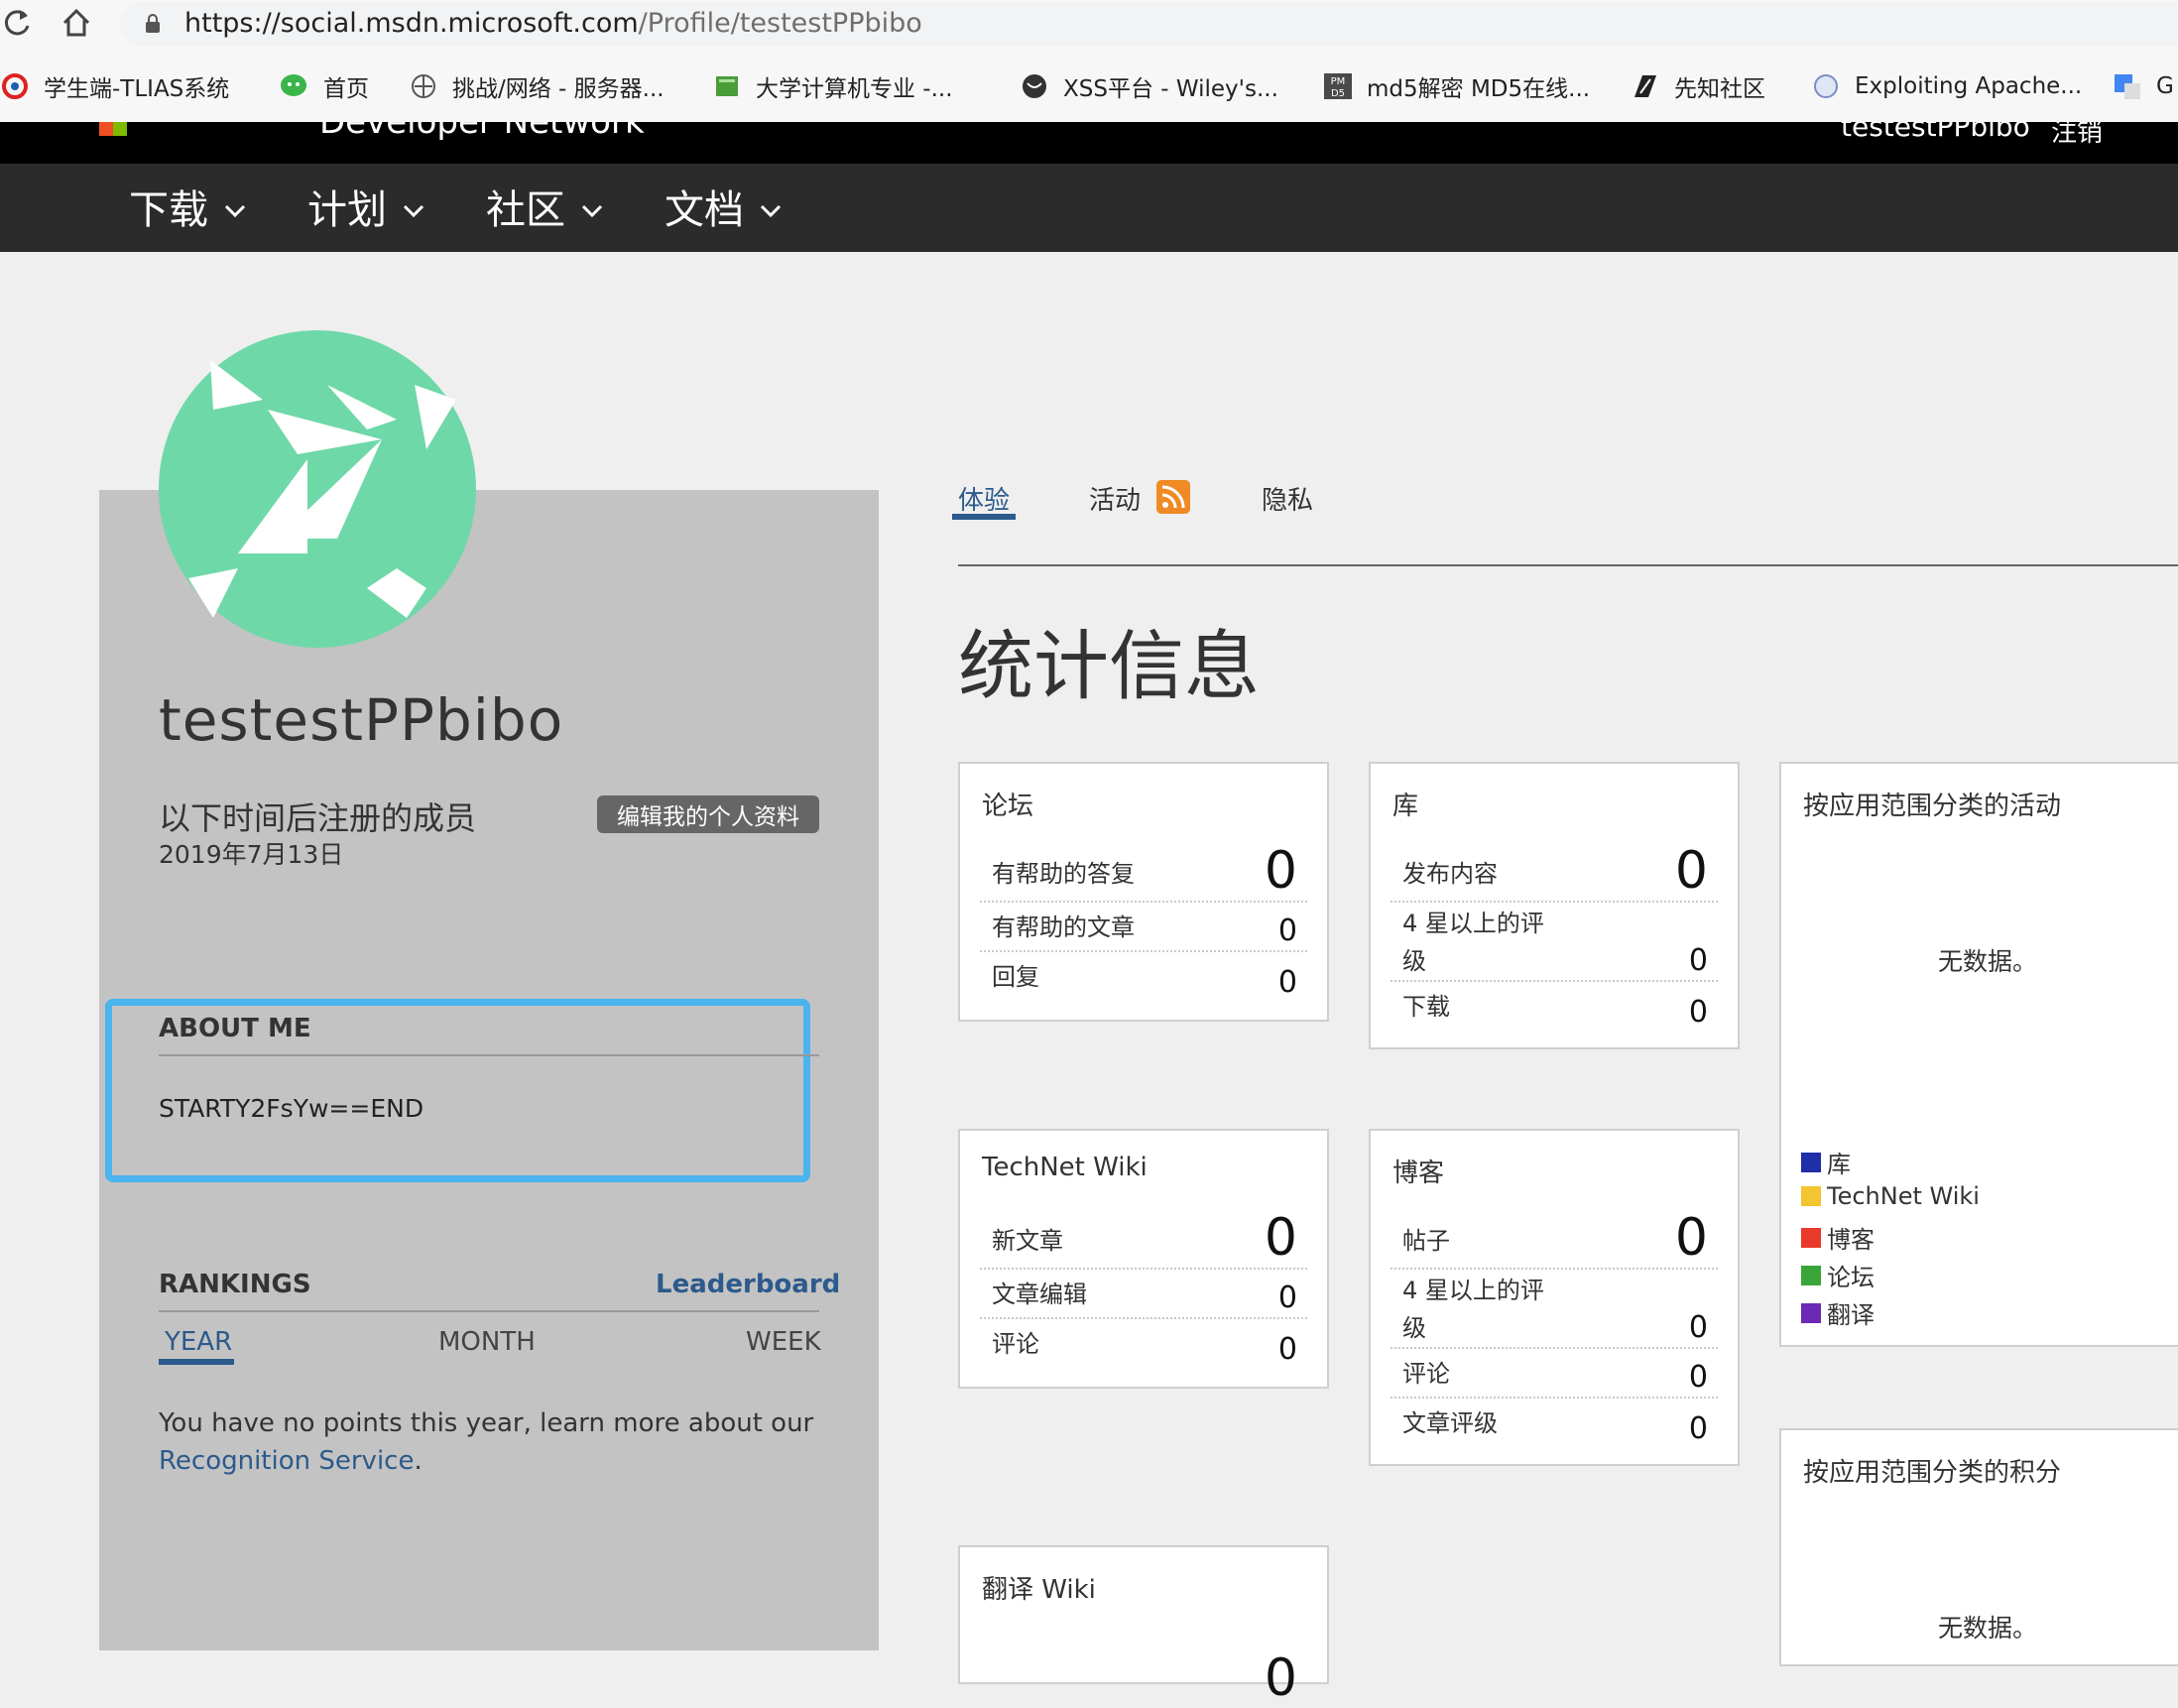 The height and width of the screenshot is (1708, 2178). I want to click on pmd5-icon: PM D5, so click(1338, 86).